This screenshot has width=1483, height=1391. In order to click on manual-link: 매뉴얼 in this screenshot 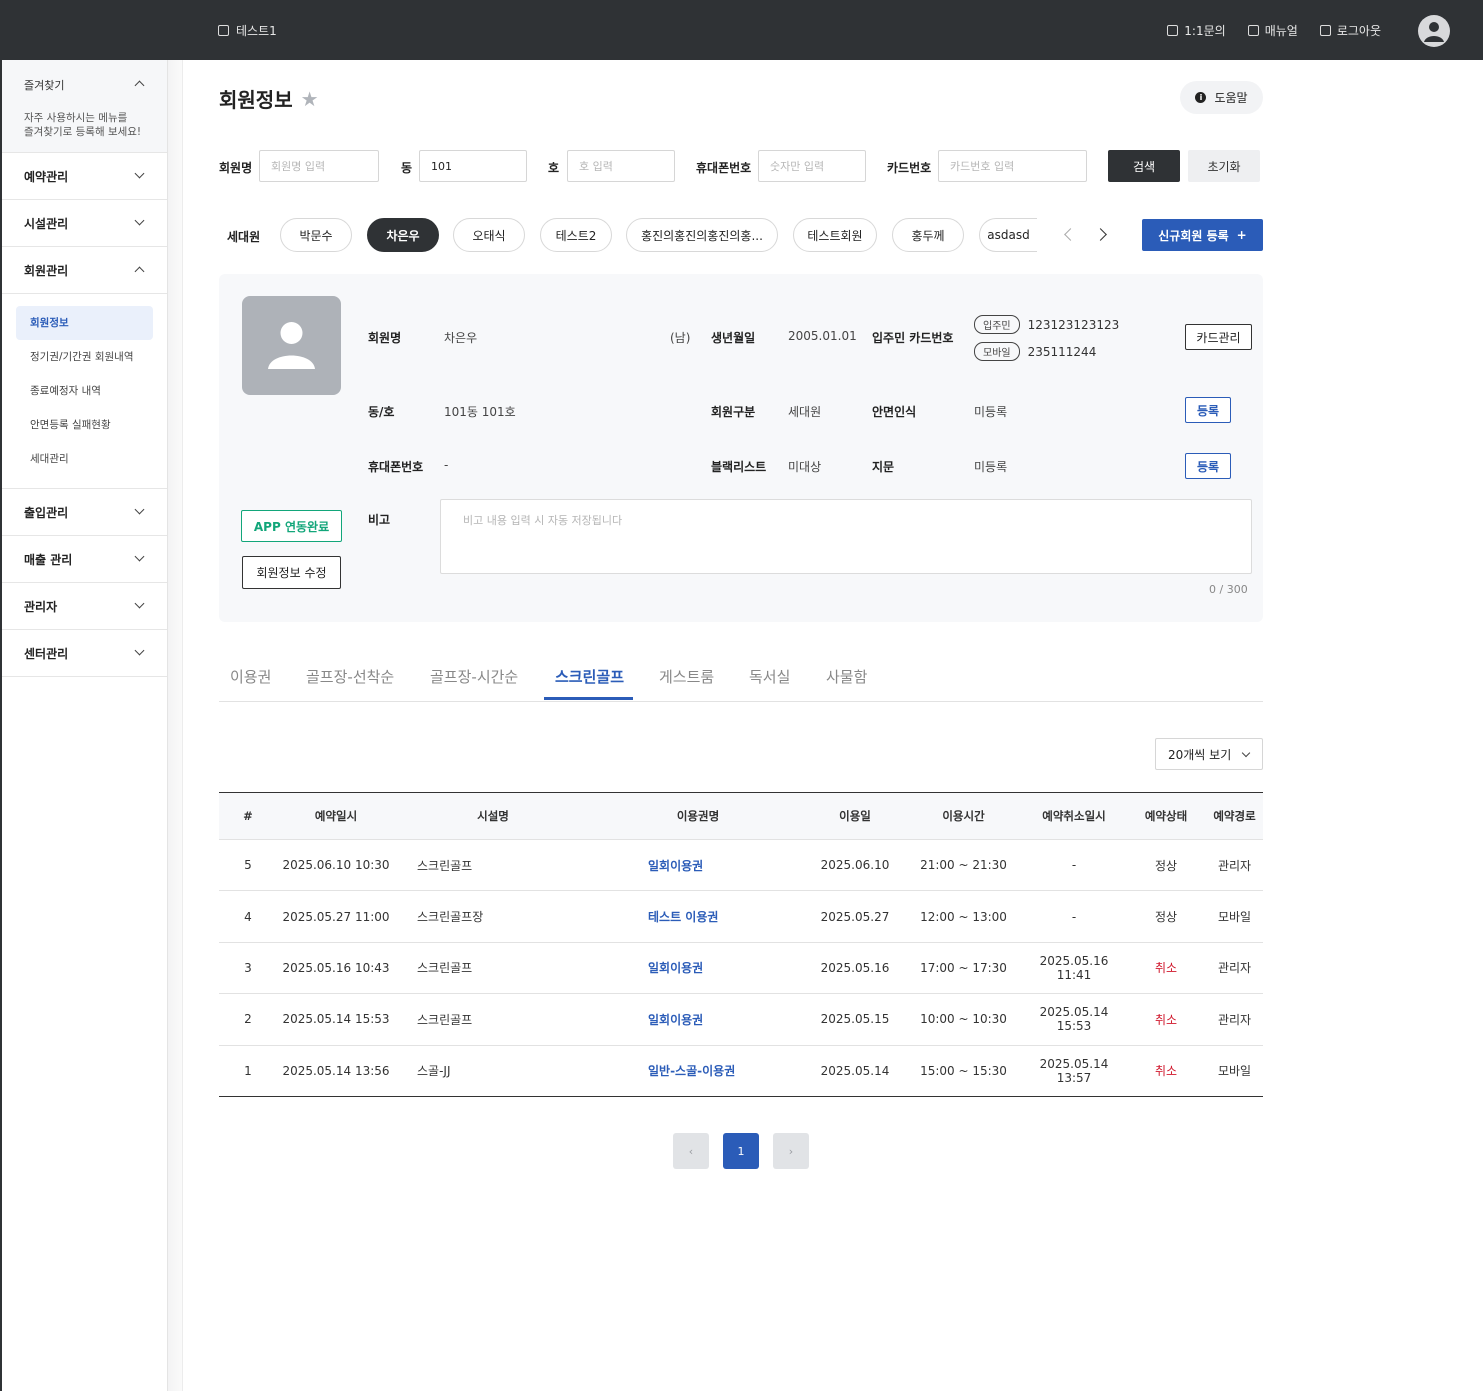, I will do `click(1272, 30)`.